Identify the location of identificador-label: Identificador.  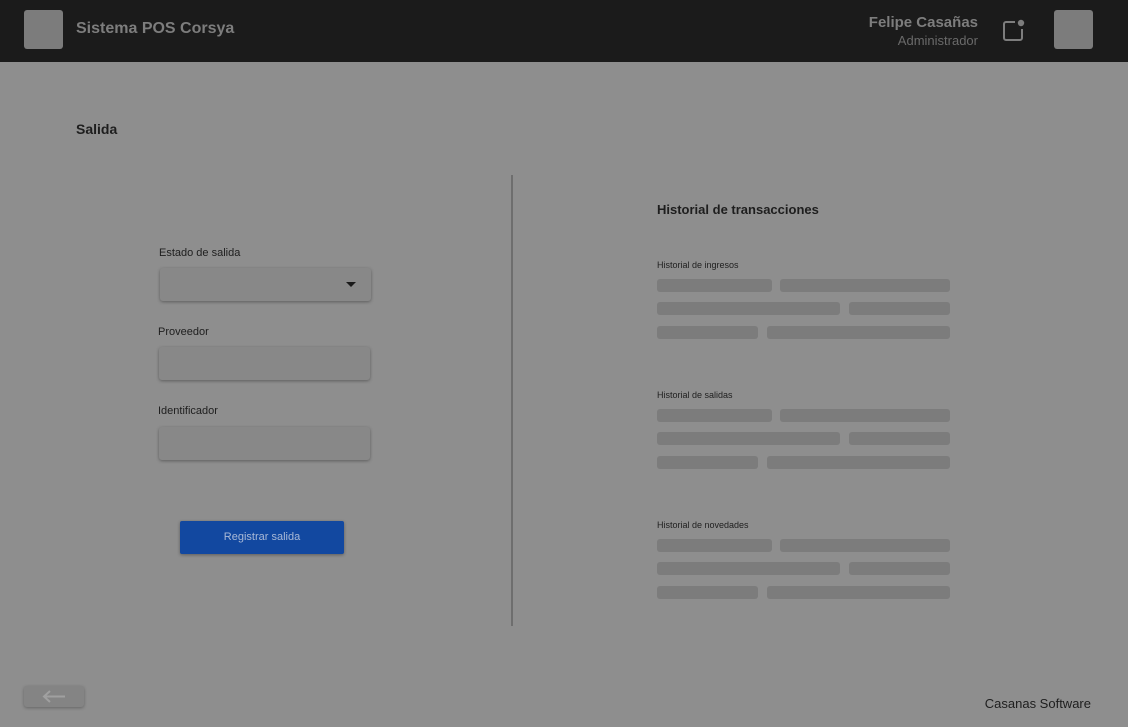
(188, 411).